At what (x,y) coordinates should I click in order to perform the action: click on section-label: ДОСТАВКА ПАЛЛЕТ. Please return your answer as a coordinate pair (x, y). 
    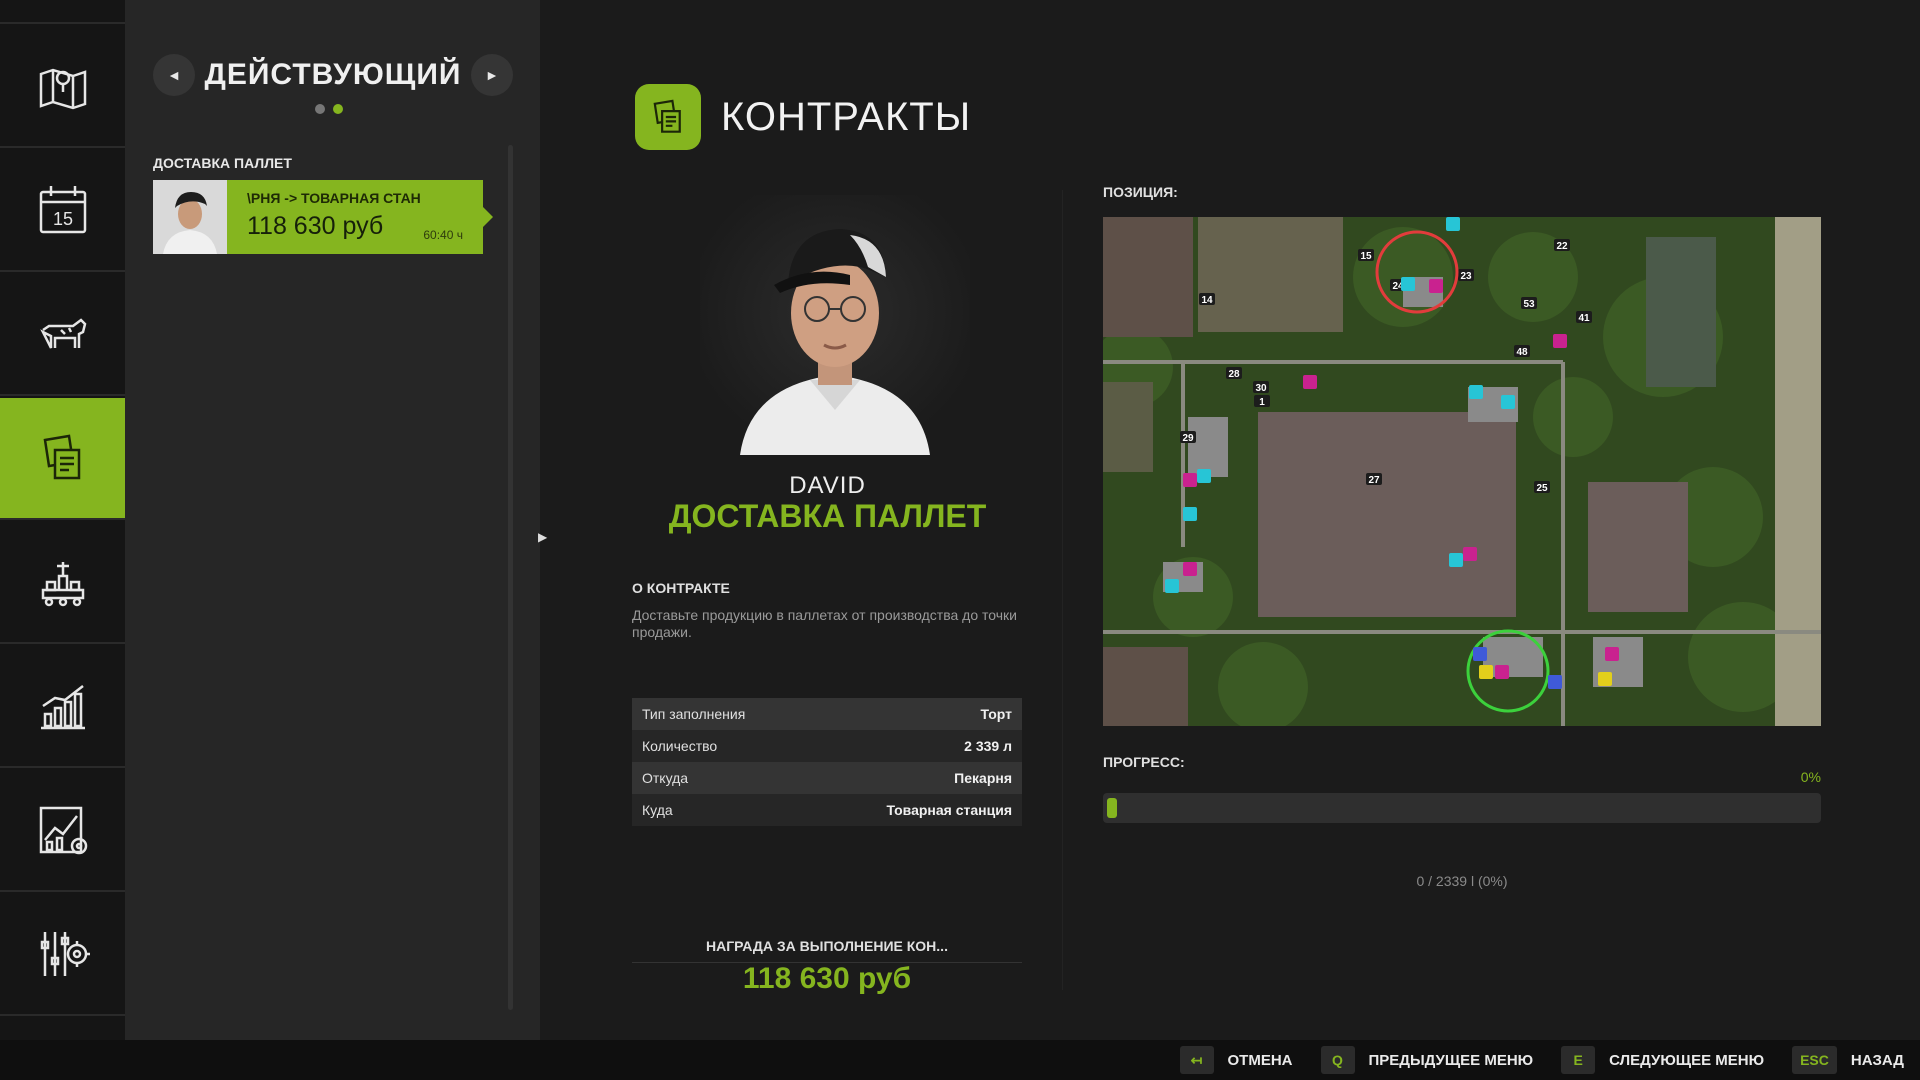
    Looking at the image, I should click on (222, 163).